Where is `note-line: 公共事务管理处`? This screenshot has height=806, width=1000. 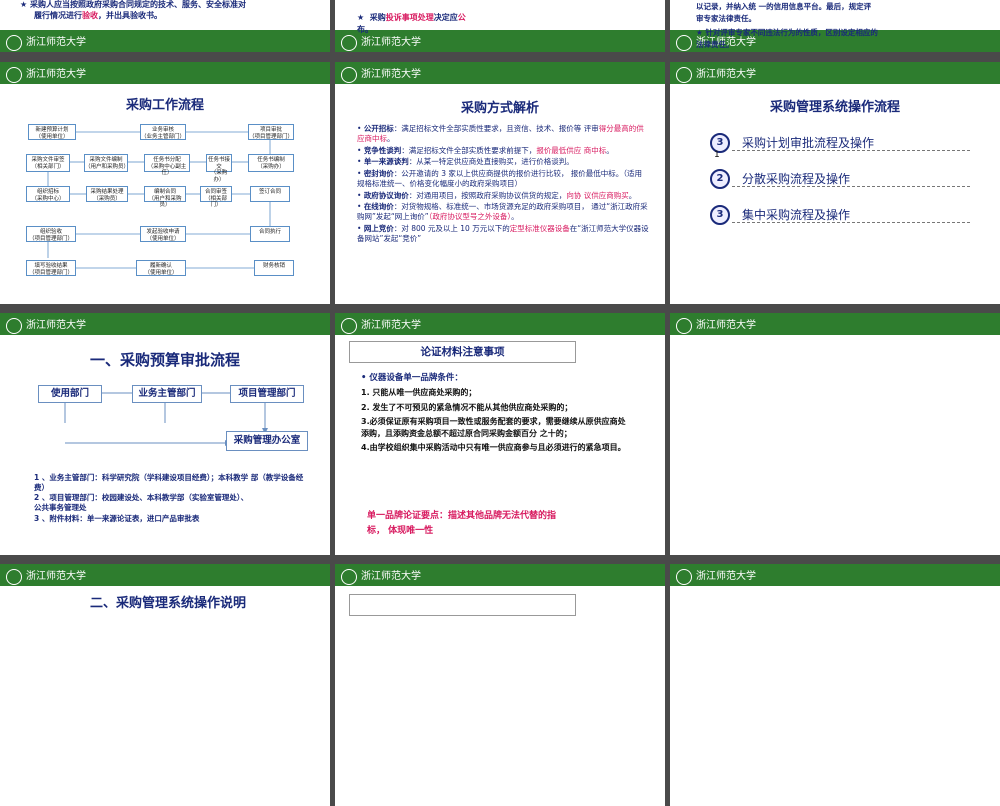
note-line: 公共事务管理处 is located at coordinates (60, 508).